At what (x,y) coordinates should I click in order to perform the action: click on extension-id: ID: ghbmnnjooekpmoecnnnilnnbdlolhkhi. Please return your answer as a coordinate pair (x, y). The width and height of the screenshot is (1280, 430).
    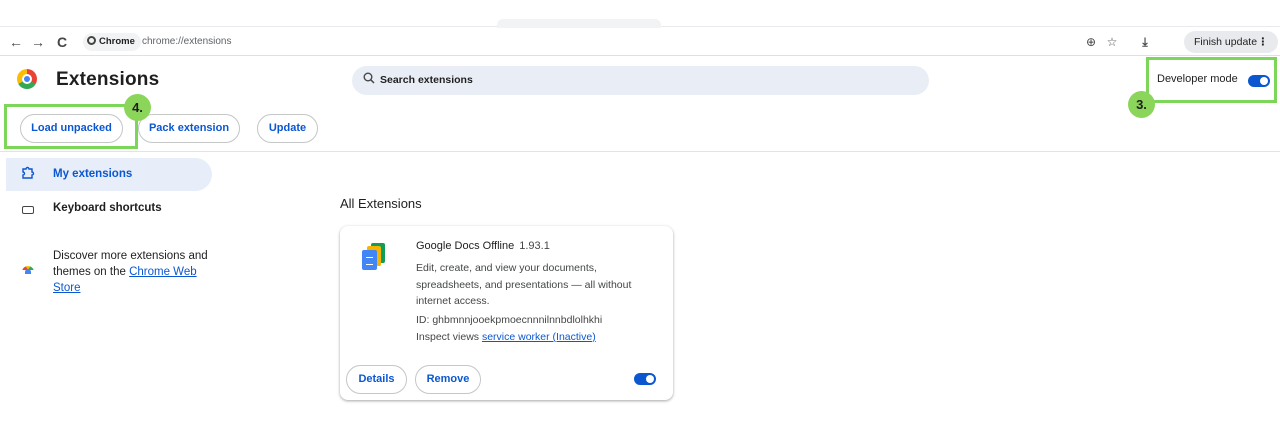
    Looking at the image, I should click on (509, 320).